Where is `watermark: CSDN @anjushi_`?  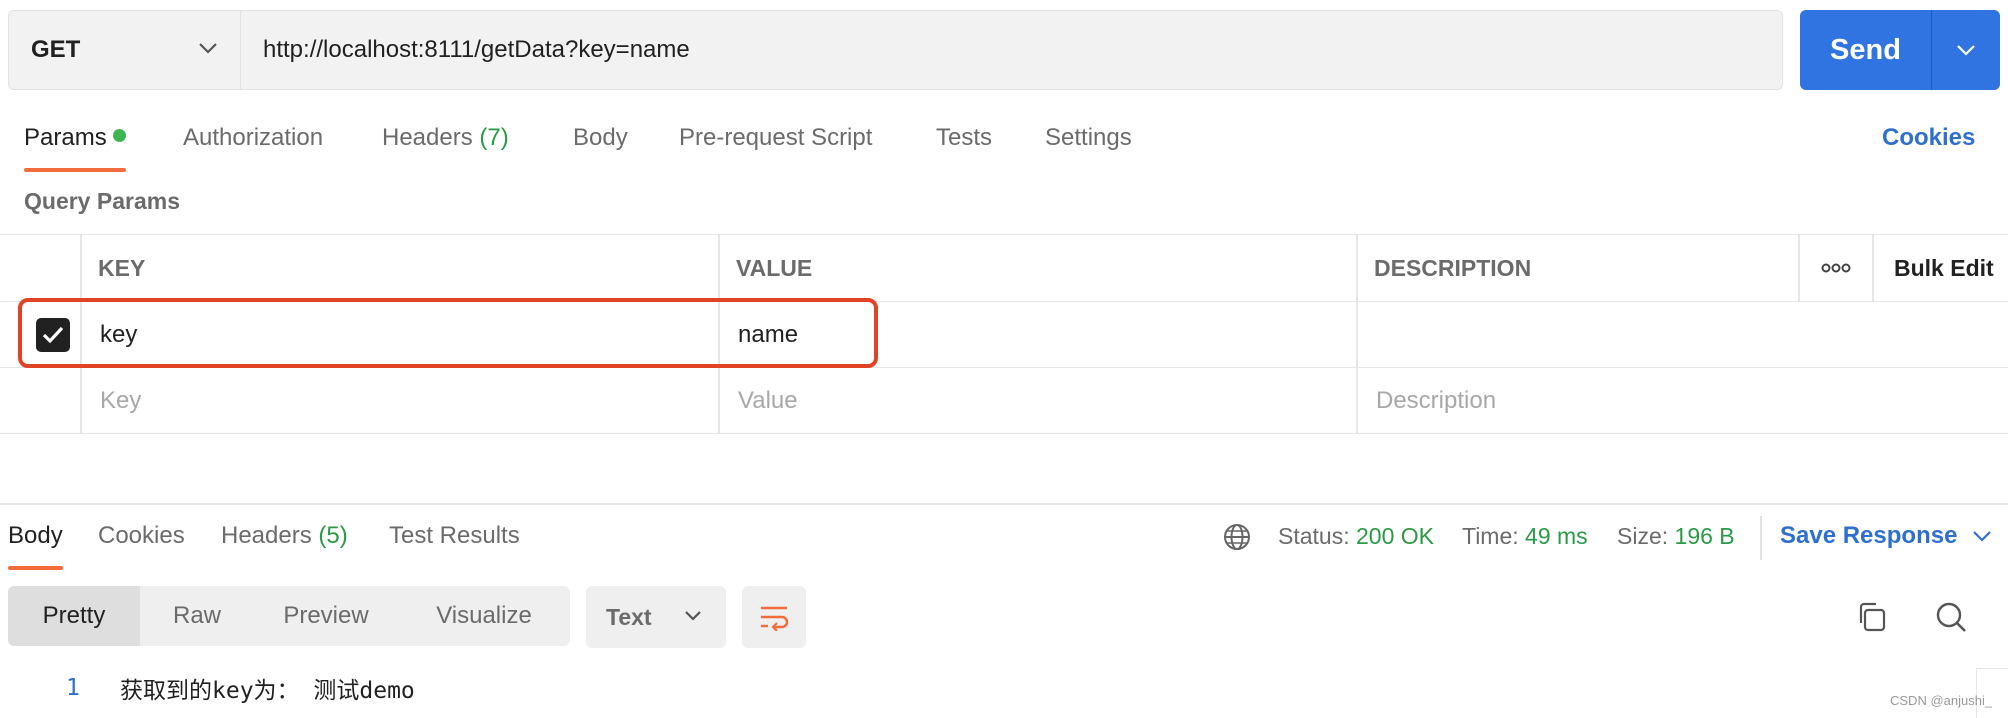 watermark: CSDN @anjushi_ is located at coordinates (1941, 700).